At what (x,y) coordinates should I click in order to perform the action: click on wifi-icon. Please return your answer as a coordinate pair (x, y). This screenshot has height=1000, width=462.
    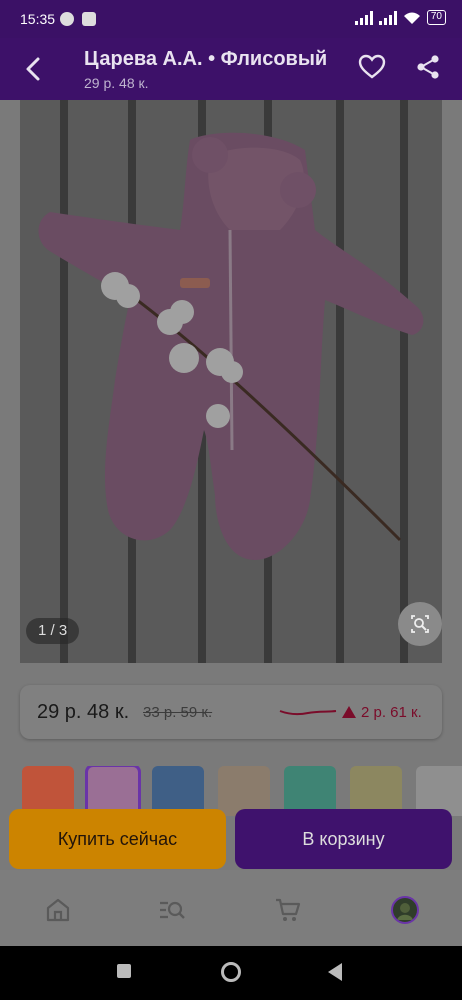
    Looking at the image, I should click on (411, 18).